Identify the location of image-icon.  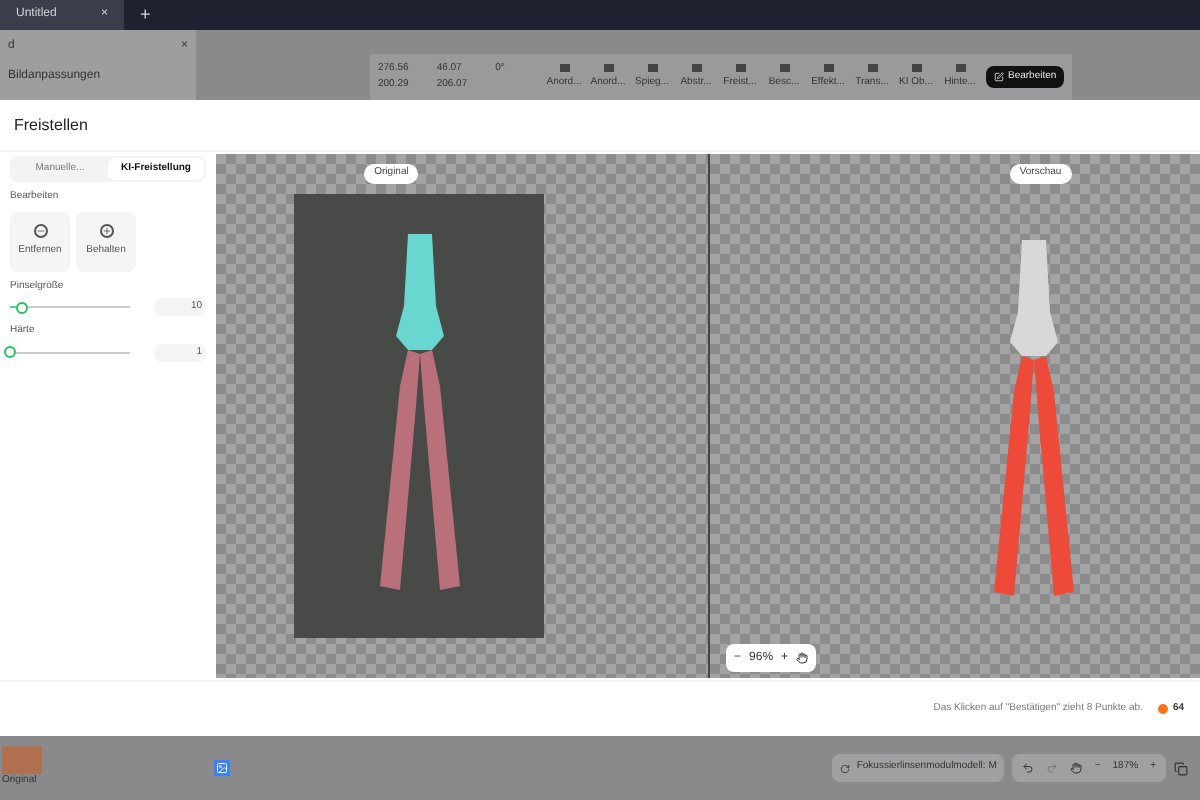
(222, 768).